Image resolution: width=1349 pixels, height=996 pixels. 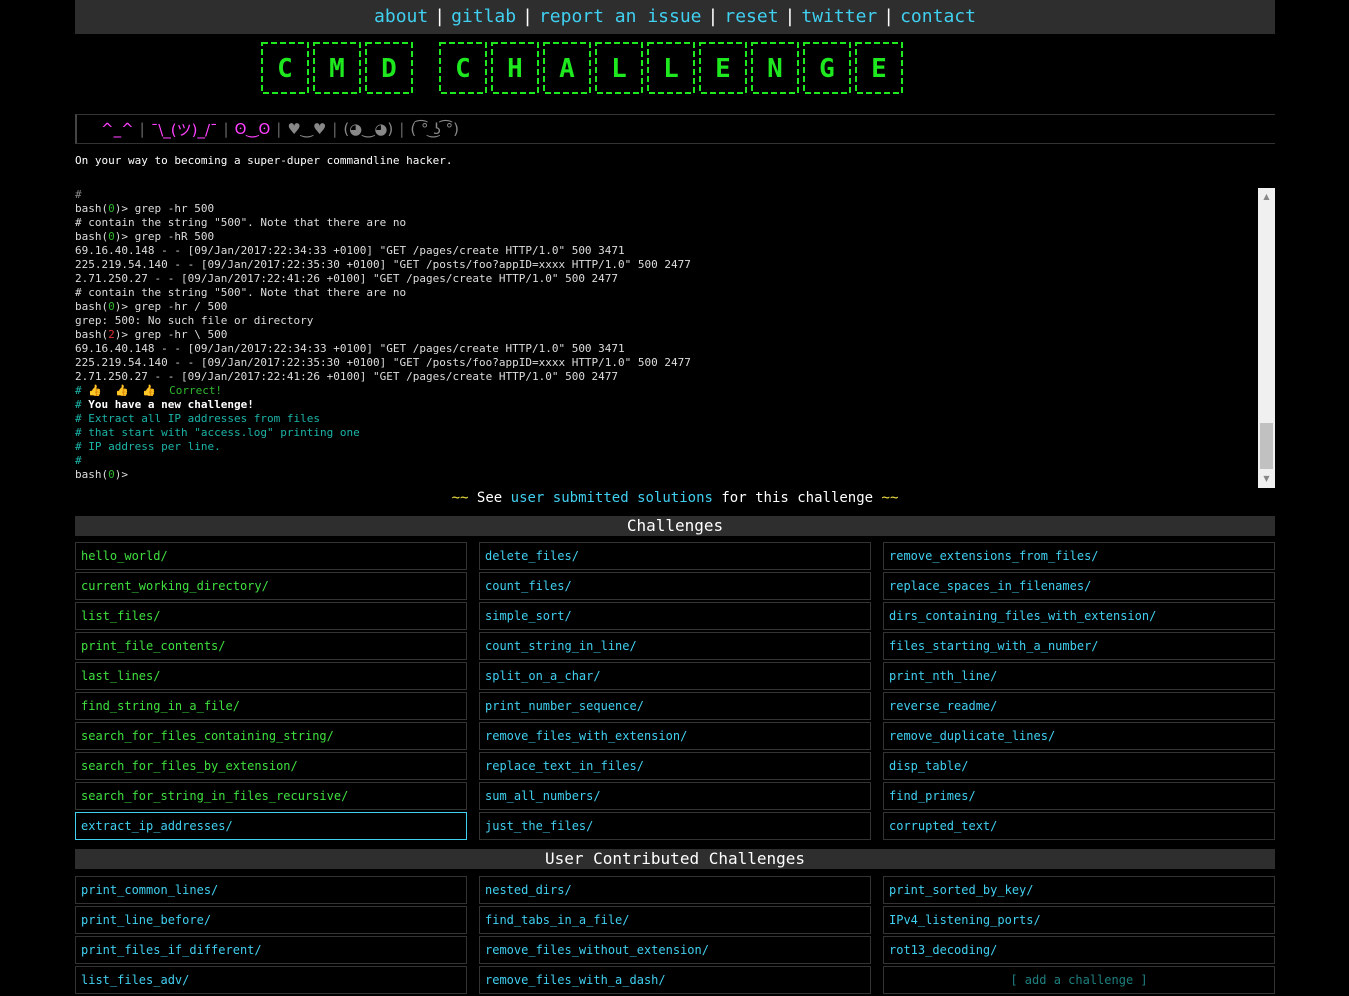 I want to click on challenge-link: IPv4_listening_ports/, so click(x=1079, y=920).